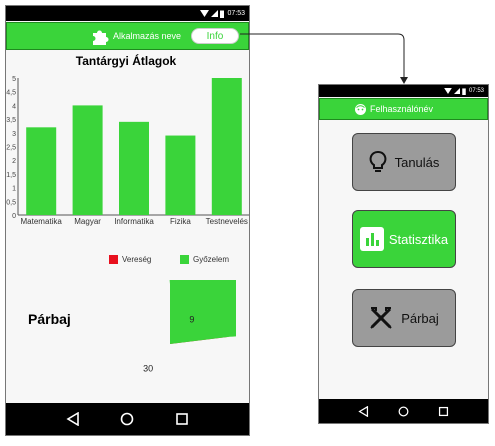 Image resolution: width=495 pixels, height=446 pixels. What do you see at coordinates (11, 175) in the screenshot?
I see `y-tick-label: 1,5` at bounding box center [11, 175].